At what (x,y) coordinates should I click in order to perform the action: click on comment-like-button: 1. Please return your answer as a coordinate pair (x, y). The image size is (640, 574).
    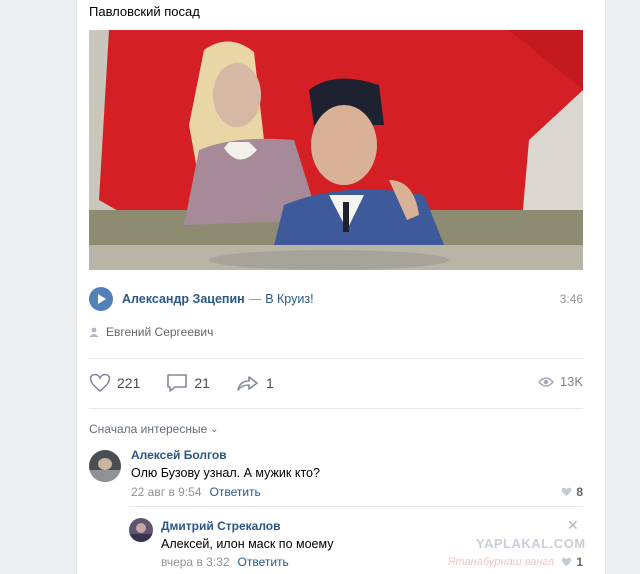
    Looking at the image, I should click on (572, 562).